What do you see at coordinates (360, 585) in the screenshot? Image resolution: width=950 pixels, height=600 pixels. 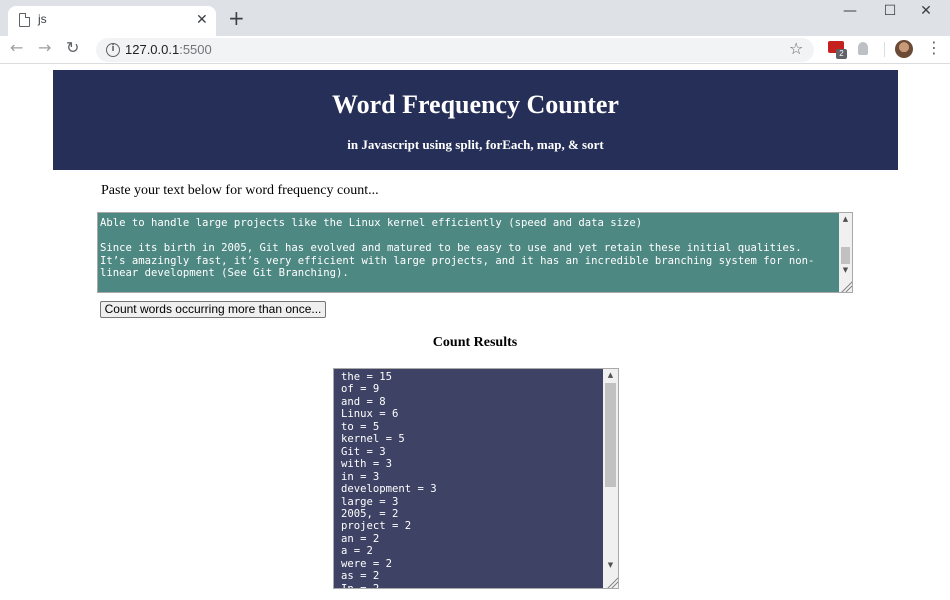 I see `result-item: In = 2` at bounding box center [360, 585].